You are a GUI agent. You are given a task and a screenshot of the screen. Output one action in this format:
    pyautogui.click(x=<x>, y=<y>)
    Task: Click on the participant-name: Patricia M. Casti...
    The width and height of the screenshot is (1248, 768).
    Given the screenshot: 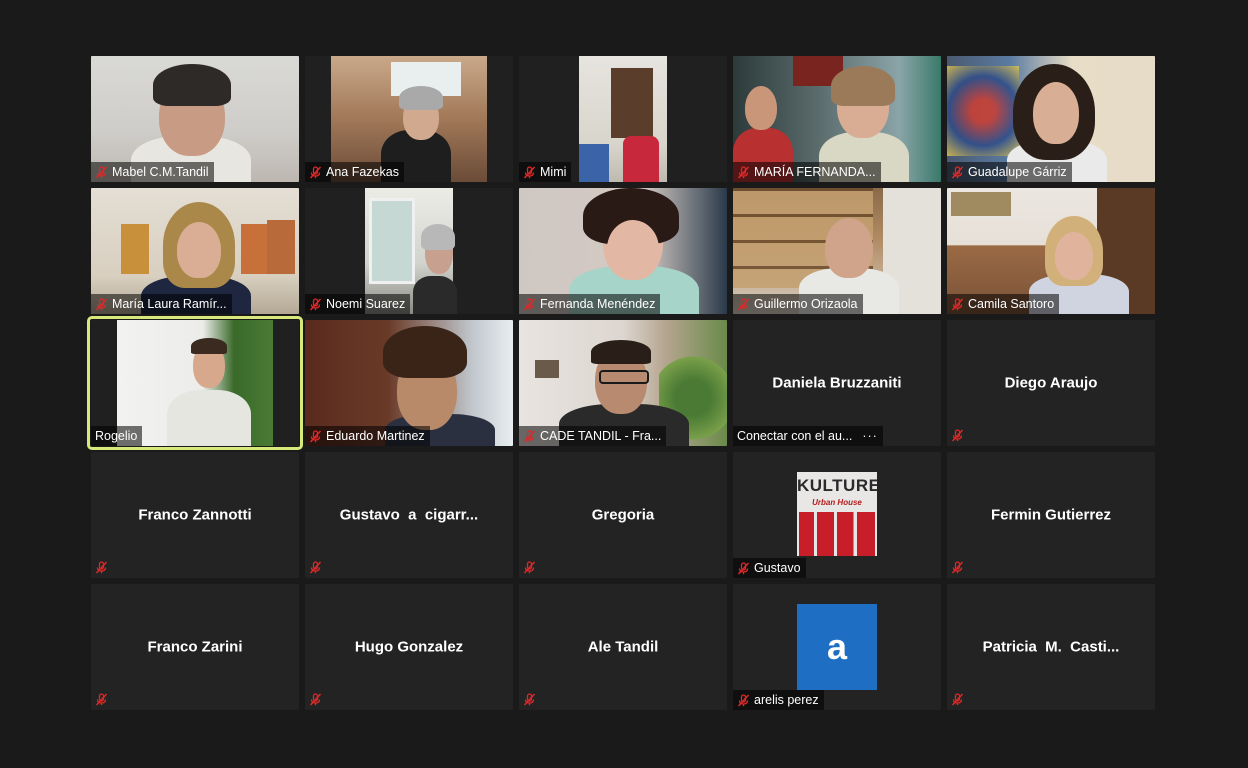 What is the action you would take?
    pyautogui.click(x=1051, y=647)
    